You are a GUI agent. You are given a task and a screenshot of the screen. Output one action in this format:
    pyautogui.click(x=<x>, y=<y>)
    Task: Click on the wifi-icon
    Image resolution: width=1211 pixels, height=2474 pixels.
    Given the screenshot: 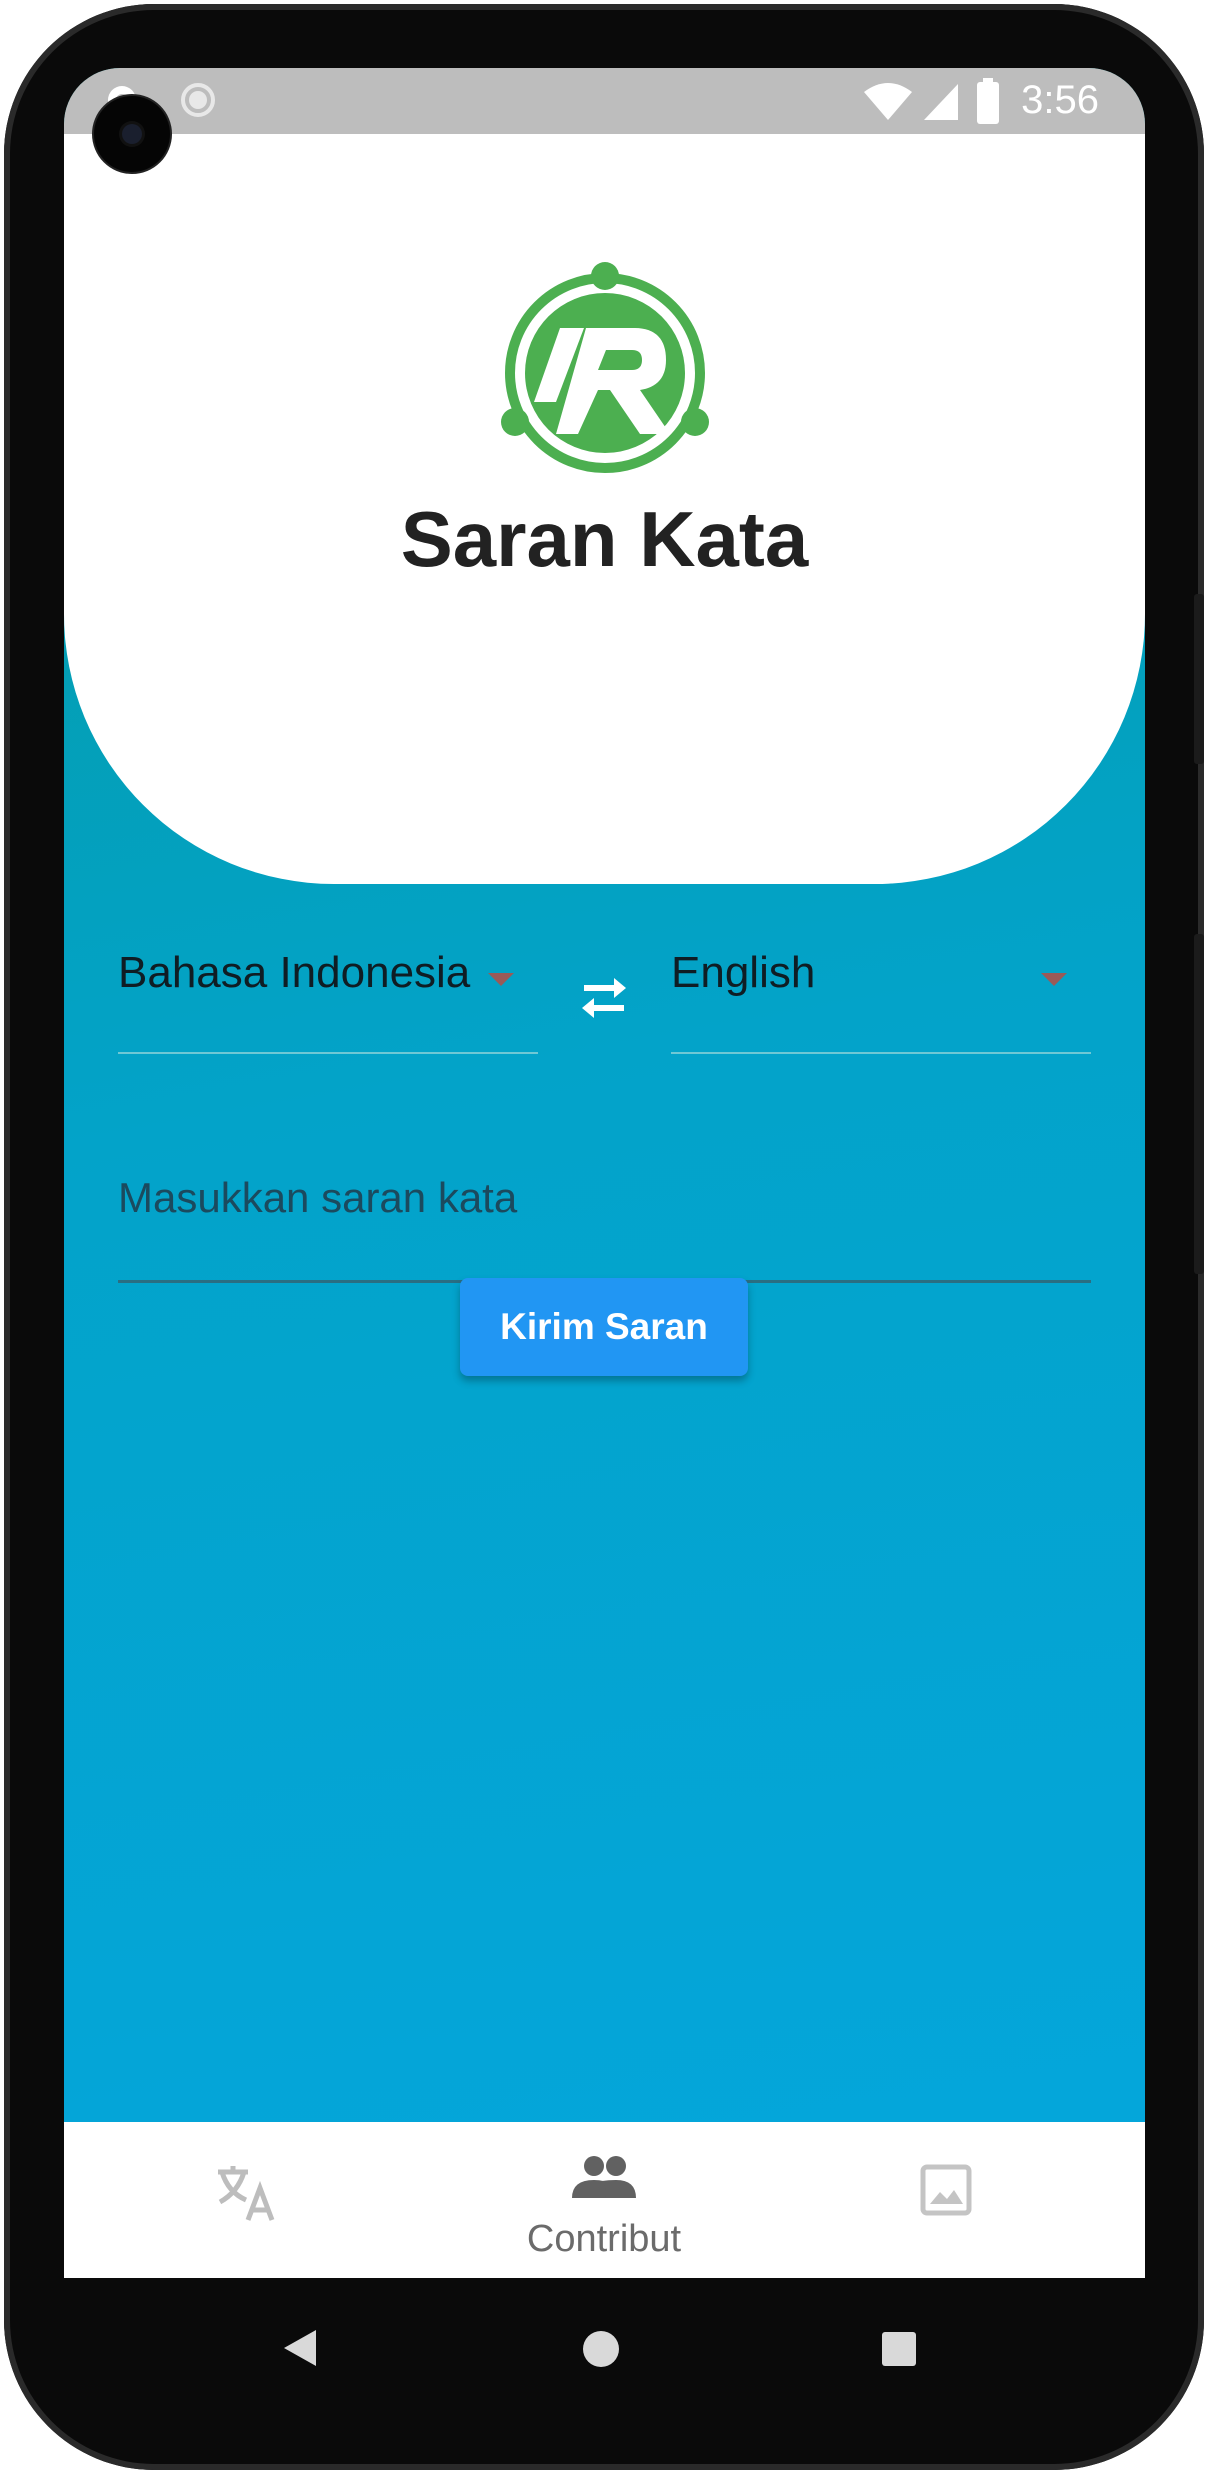 What is the action you would take?
    pyautogui.click(x=888, y=101)
    